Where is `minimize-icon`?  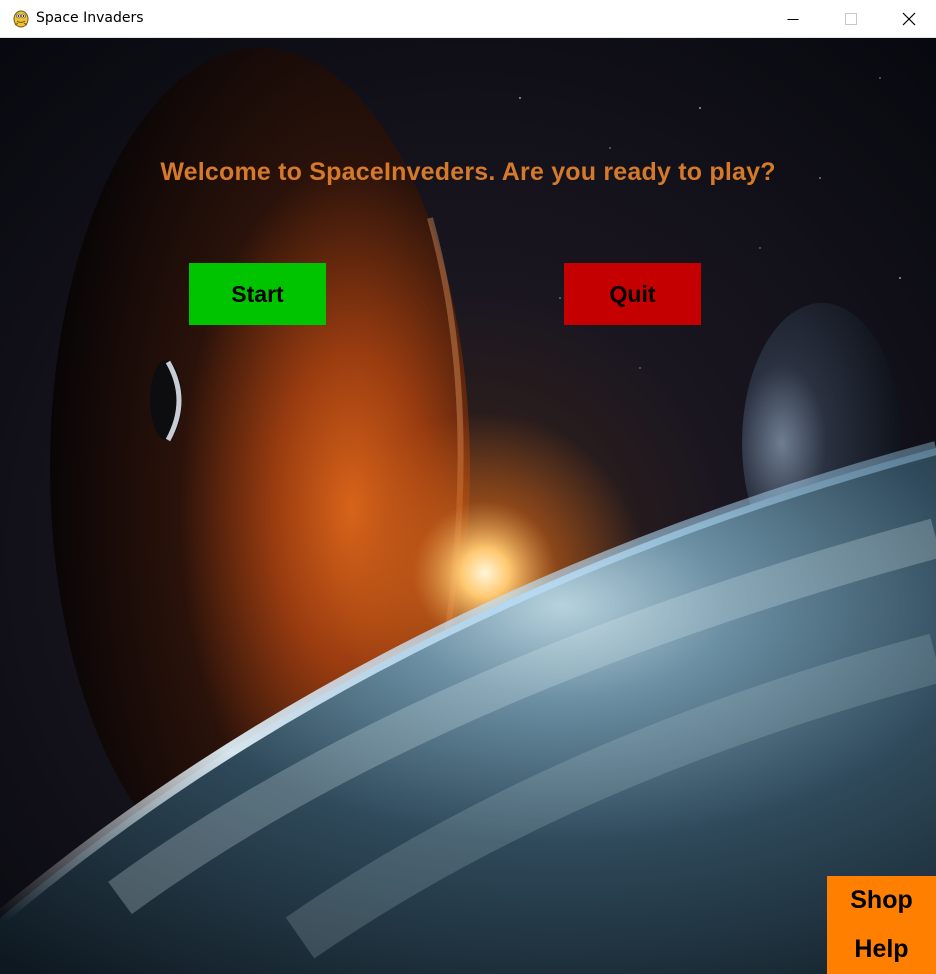 minimize-icon is located at coordinates (793, 19).